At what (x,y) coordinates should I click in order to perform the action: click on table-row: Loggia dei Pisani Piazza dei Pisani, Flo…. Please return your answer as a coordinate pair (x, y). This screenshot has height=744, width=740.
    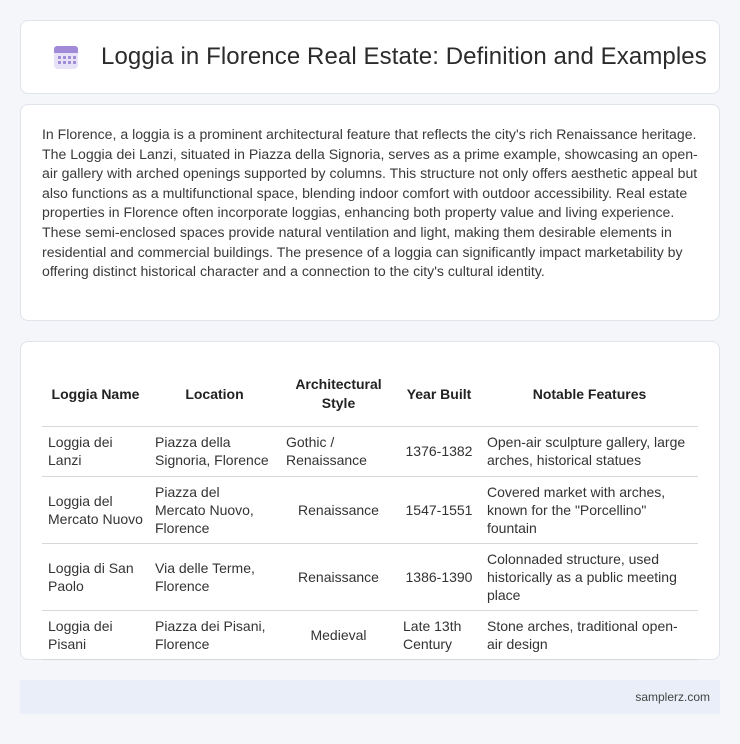
    Looking at the image, I should click on (370, 635).